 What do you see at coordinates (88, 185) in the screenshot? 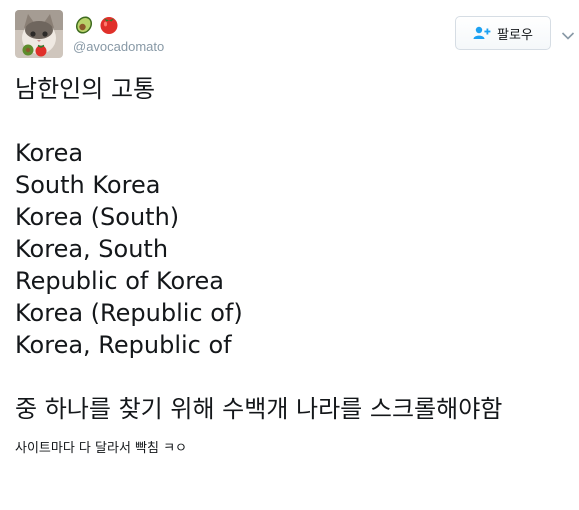
I see `country-name-line: South Korea` at bounding box center [88, 185].